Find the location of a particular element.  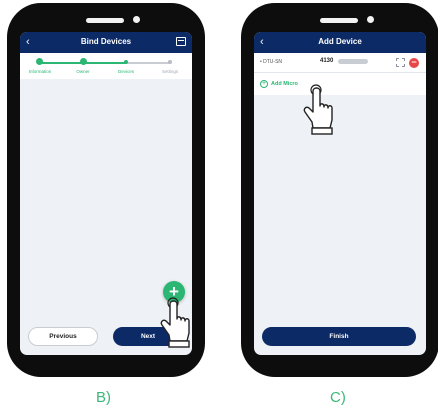

dtu-sn-row: • DTU-SN 4130 − is located at coordinates (340, 63).